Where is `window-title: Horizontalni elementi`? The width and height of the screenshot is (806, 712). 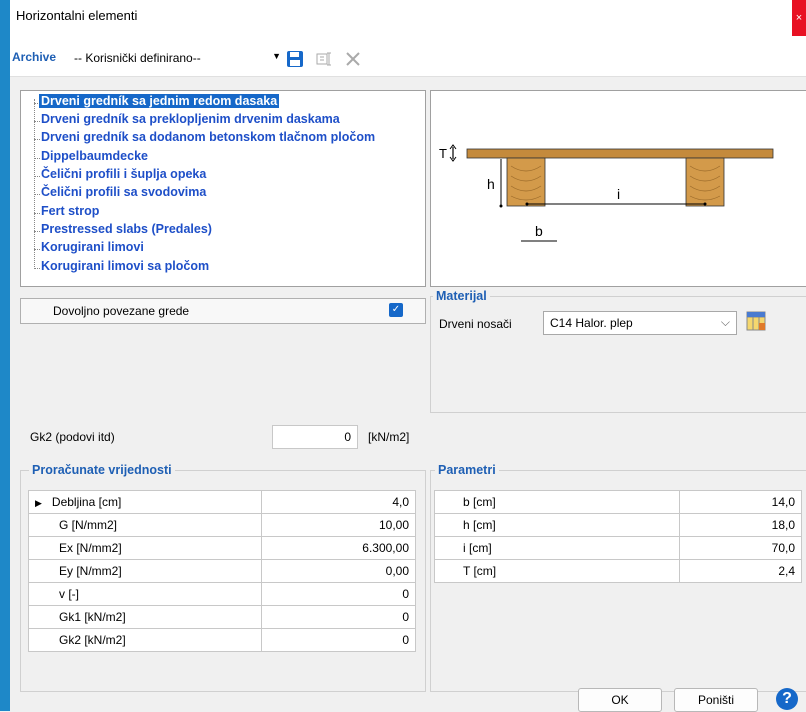 window-title: Horizontalni elementi is located at coordinates (77, 15).